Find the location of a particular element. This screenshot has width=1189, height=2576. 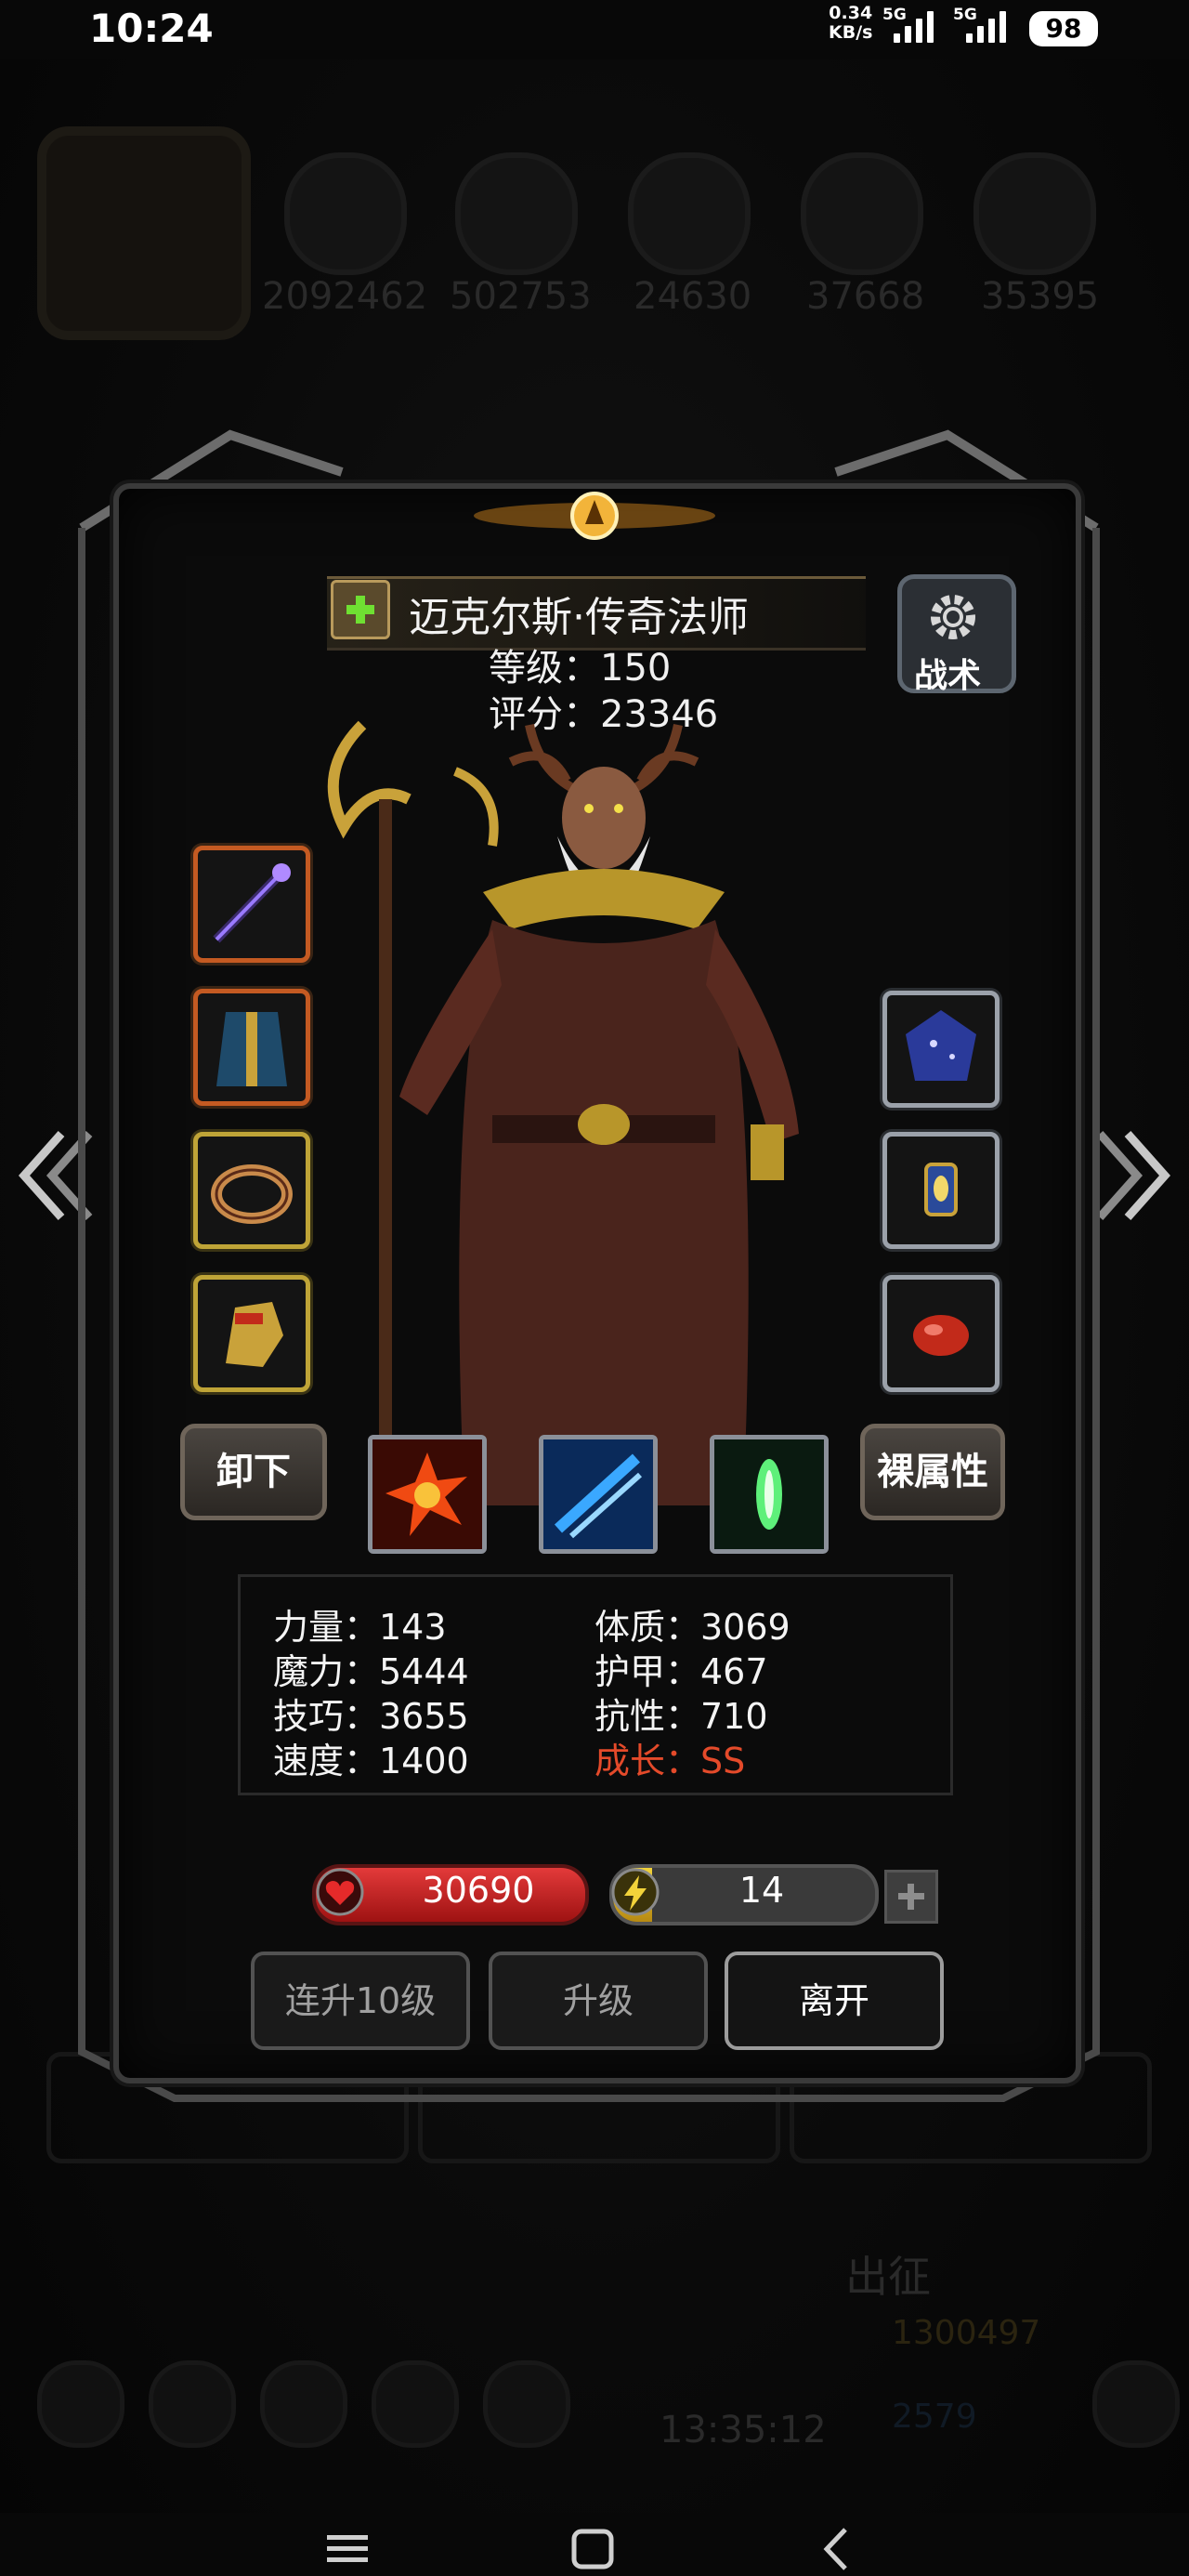

hp-value: 30690 is located at coordinates (478, 1890).